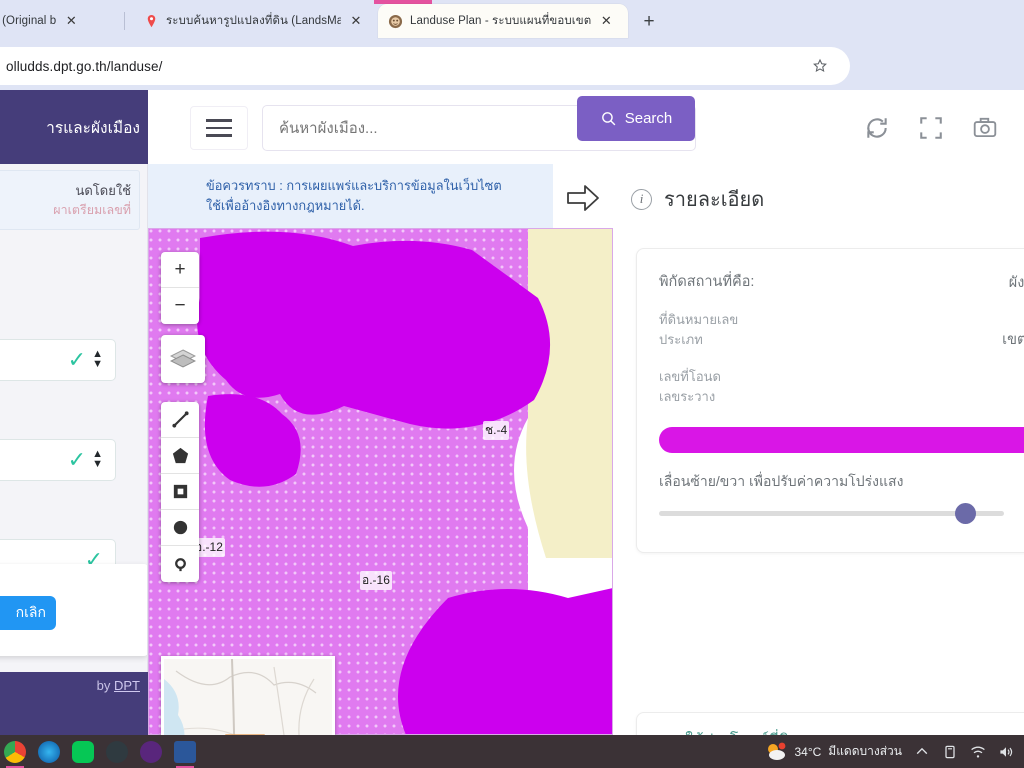 The width and height of the screenshot is (1024, 768). What do you see at coordinates (395, 21) in the screenshot?
I see `globe-icon` at bounding box center [395, 21].